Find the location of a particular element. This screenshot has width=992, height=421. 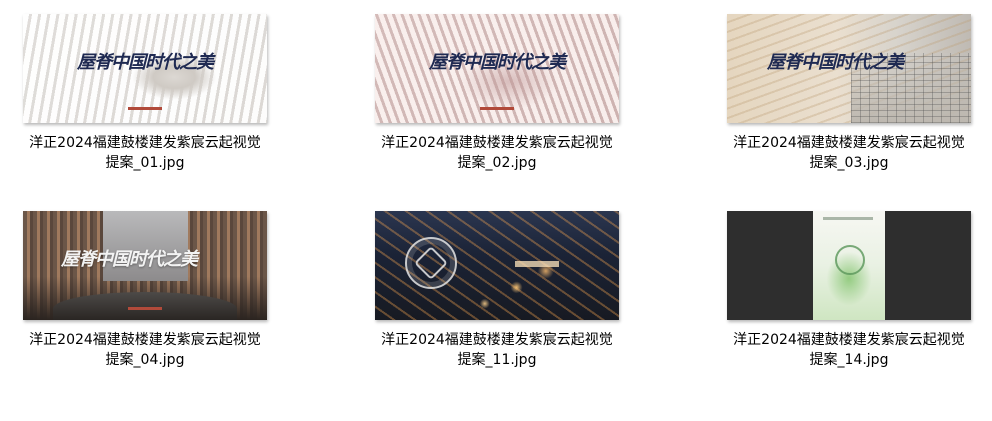

file-name: 洋正2024福建鼓楼建发紫宸云起视觉 提案_11.jpg is located at coordinates (497, 350).